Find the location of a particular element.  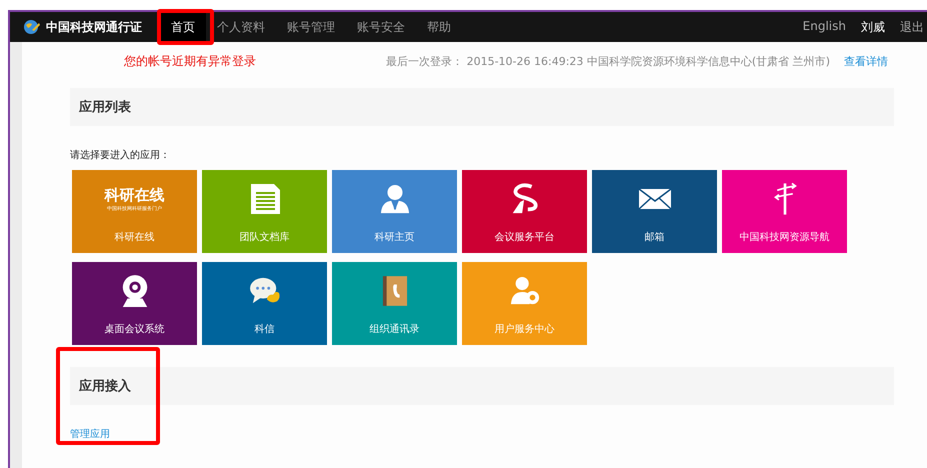

manage-apps-link: 管理应用 is located at coordinates (90, 434).